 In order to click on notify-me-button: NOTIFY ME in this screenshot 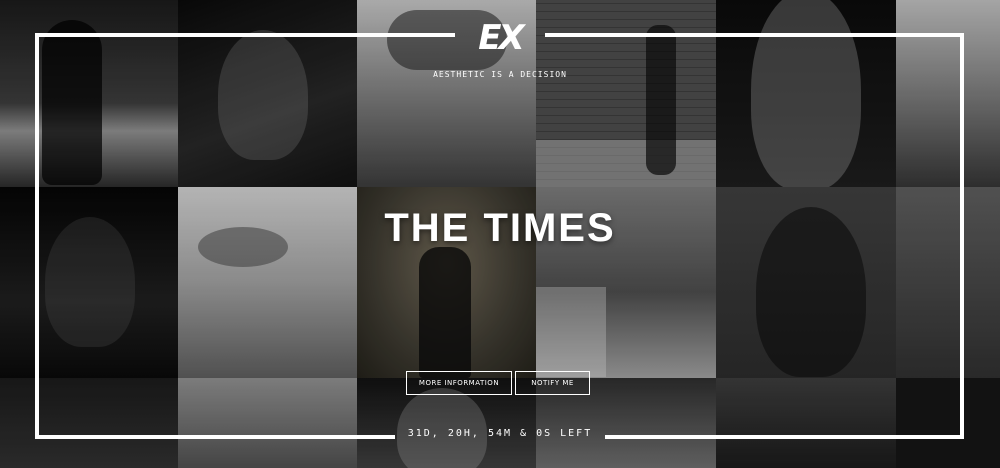, I will do `click(552, 383)`.